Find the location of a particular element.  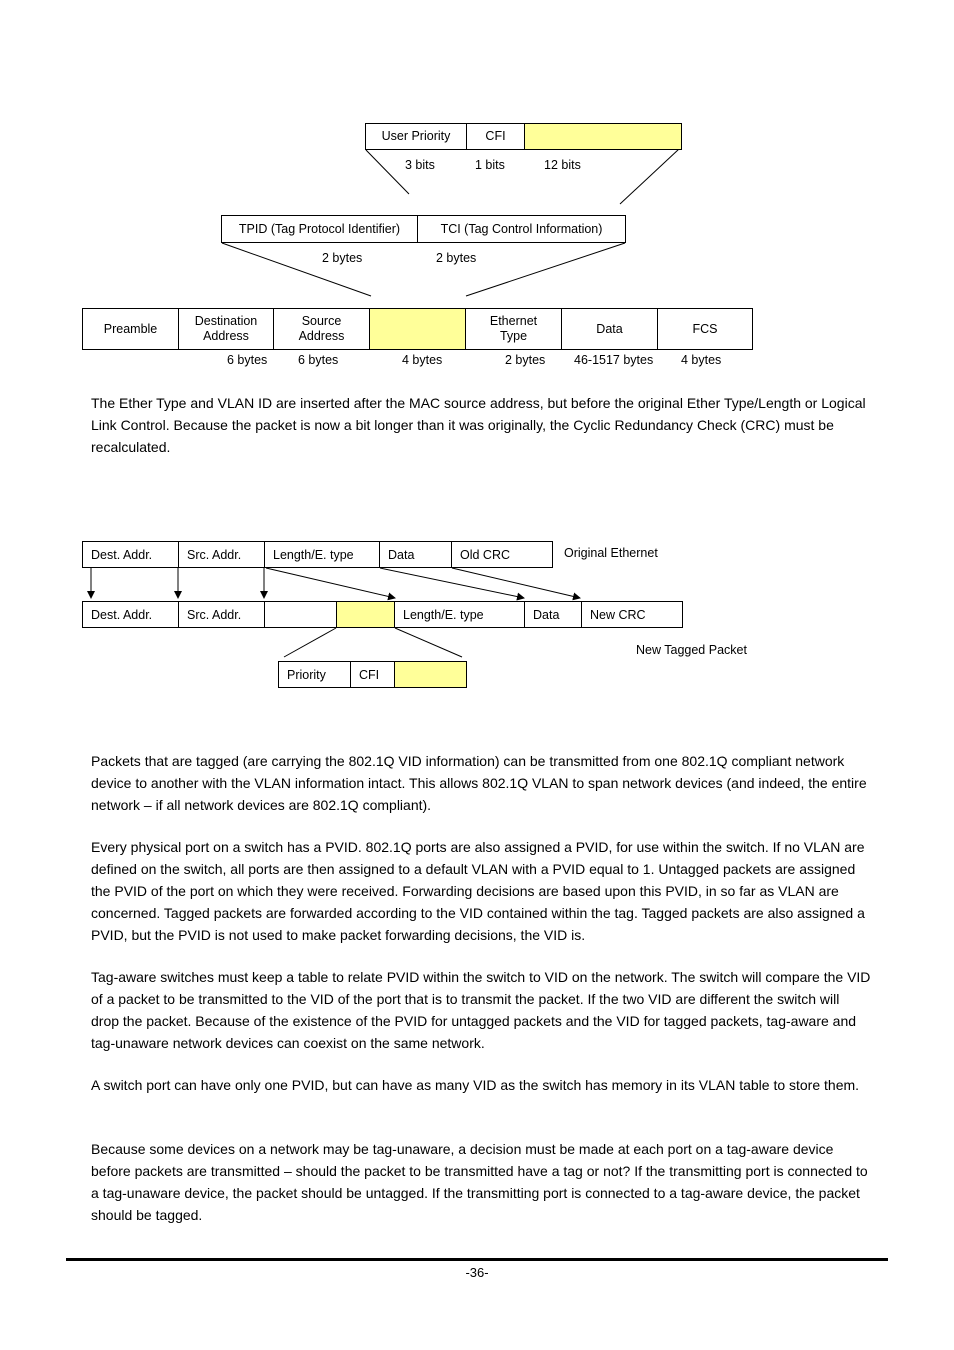

field-vlan-tag is located at coordinates (417, 329).